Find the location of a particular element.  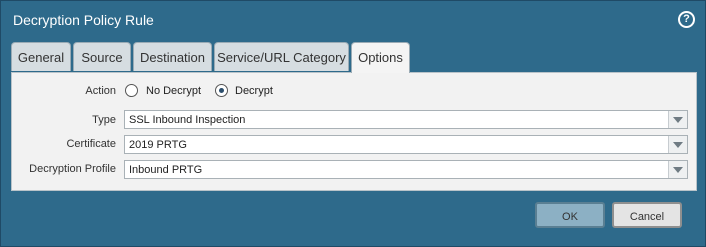

dialog-title: Decryption Policy Rule is located at coordinates (83, 20).